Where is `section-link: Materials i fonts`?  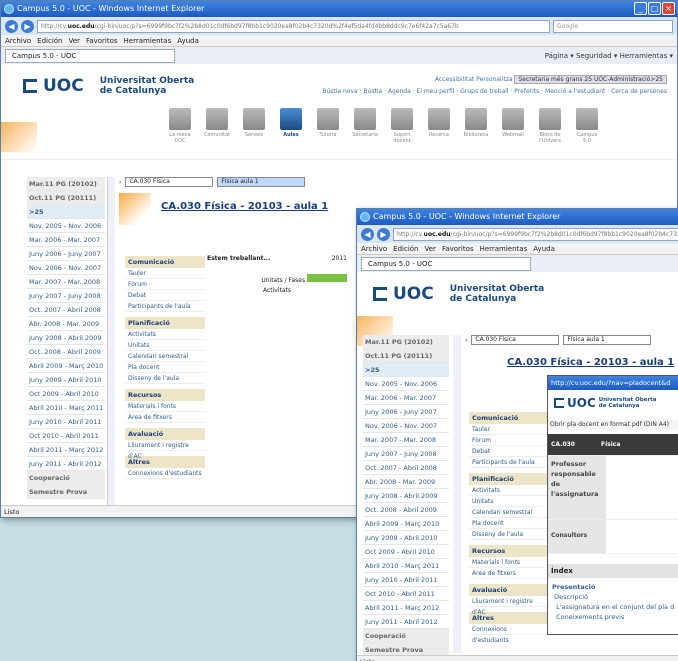 section-link: Materials i fonts is located at coordinates (165, 406).